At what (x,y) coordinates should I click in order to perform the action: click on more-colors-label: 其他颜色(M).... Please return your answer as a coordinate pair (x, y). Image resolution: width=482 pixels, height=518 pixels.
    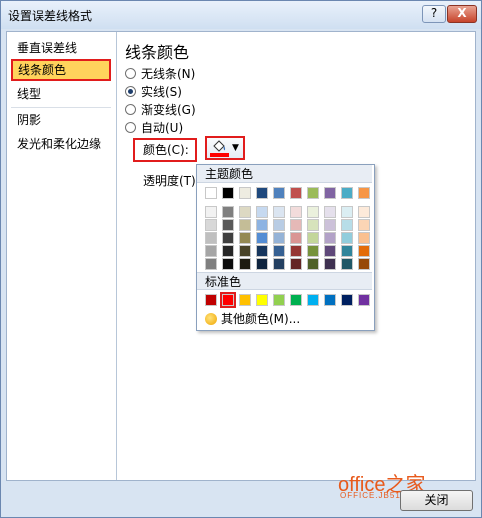
    Looking at the image, I should click on (261, 319).